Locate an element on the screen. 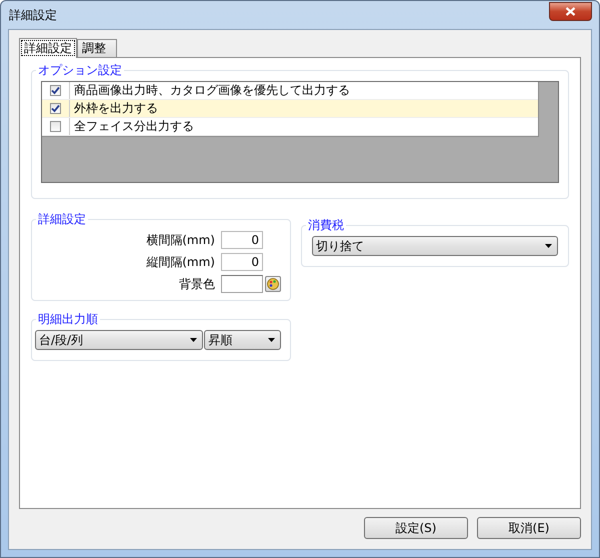  palette-icon is located at coordinates (273, 284).